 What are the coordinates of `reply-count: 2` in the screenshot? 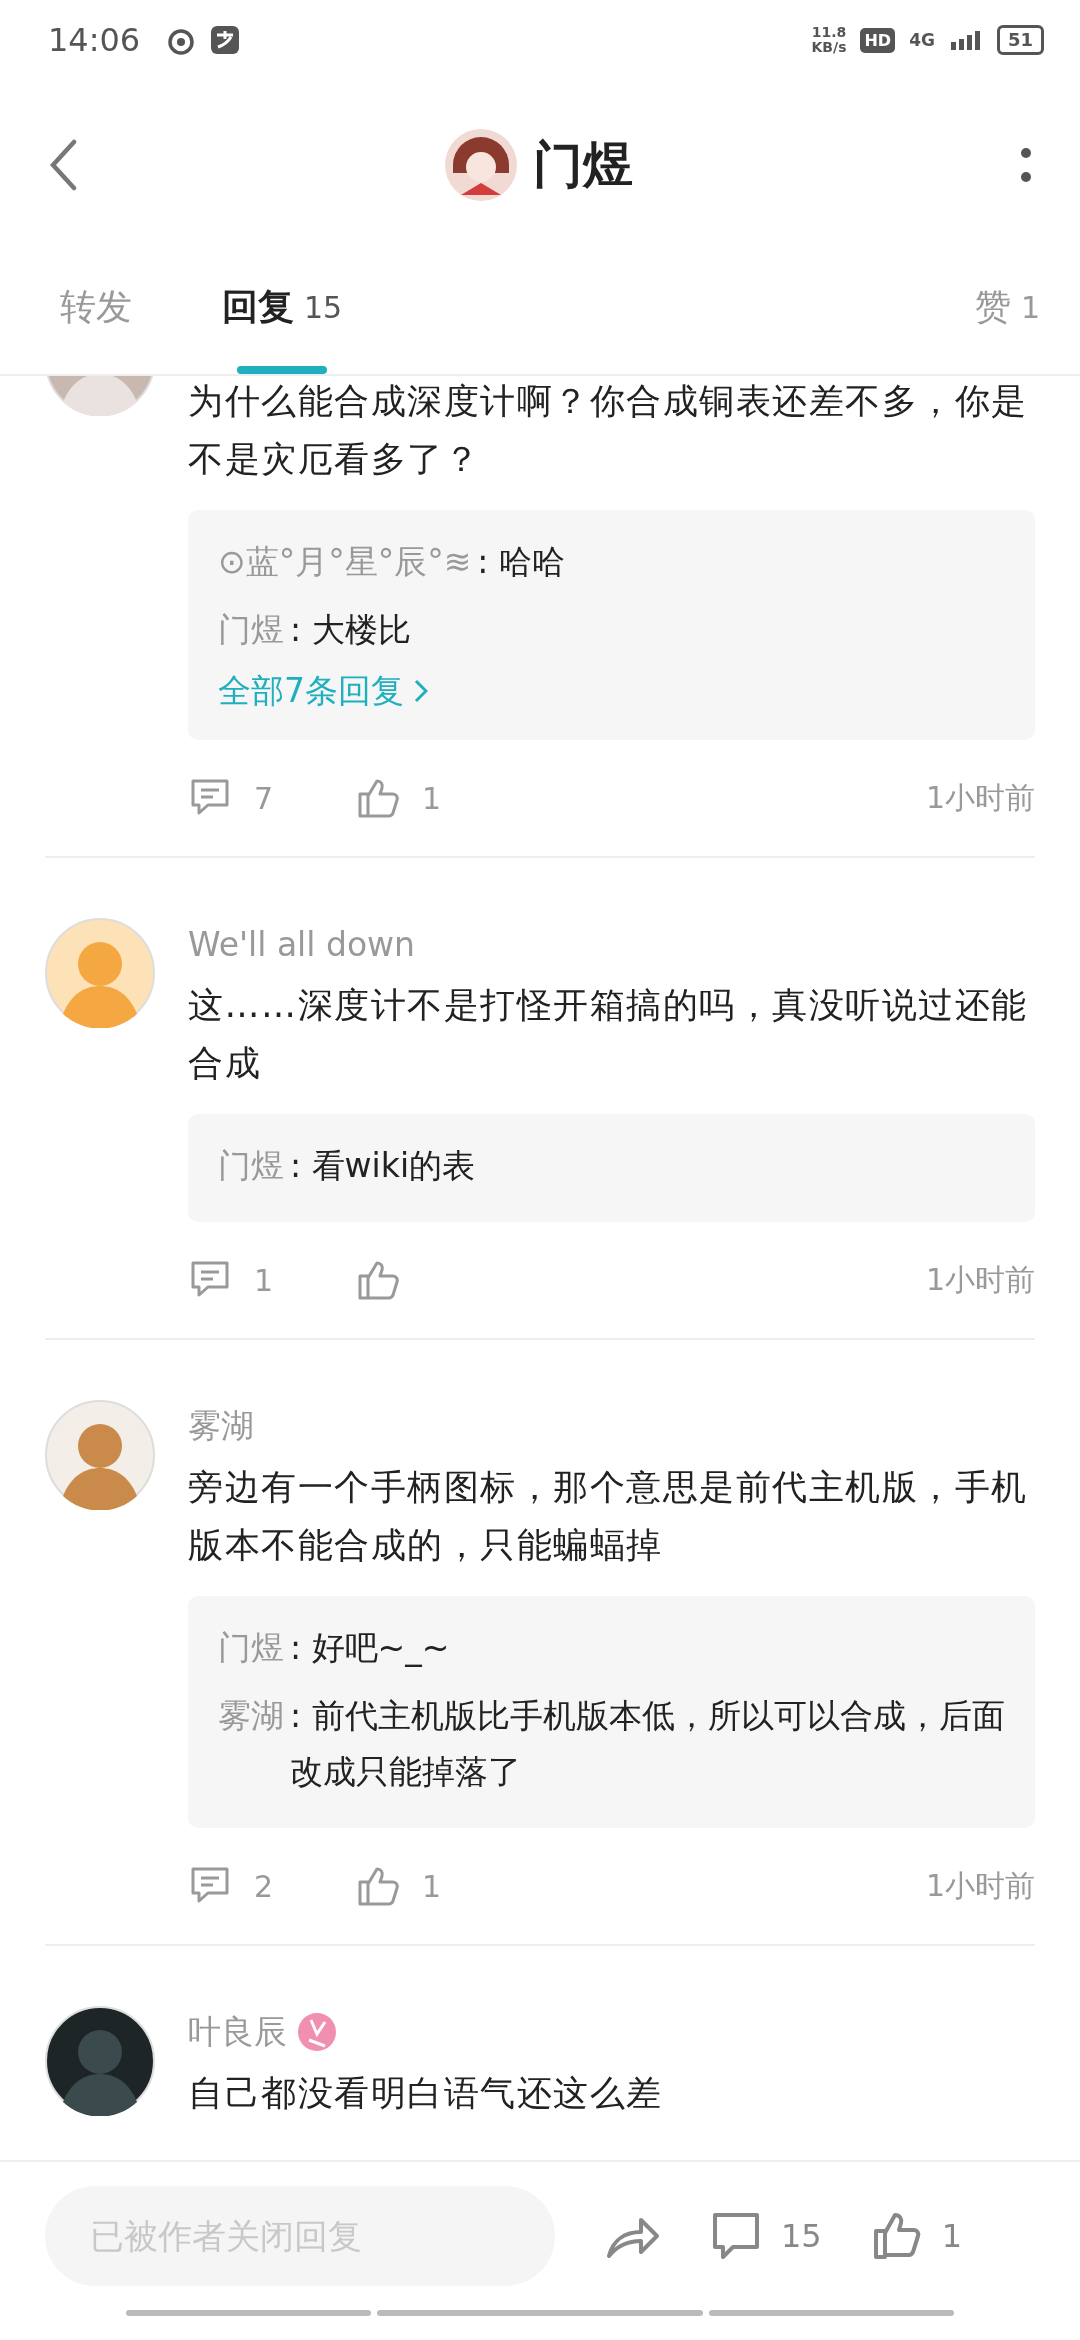 It's located at (264, 1886).